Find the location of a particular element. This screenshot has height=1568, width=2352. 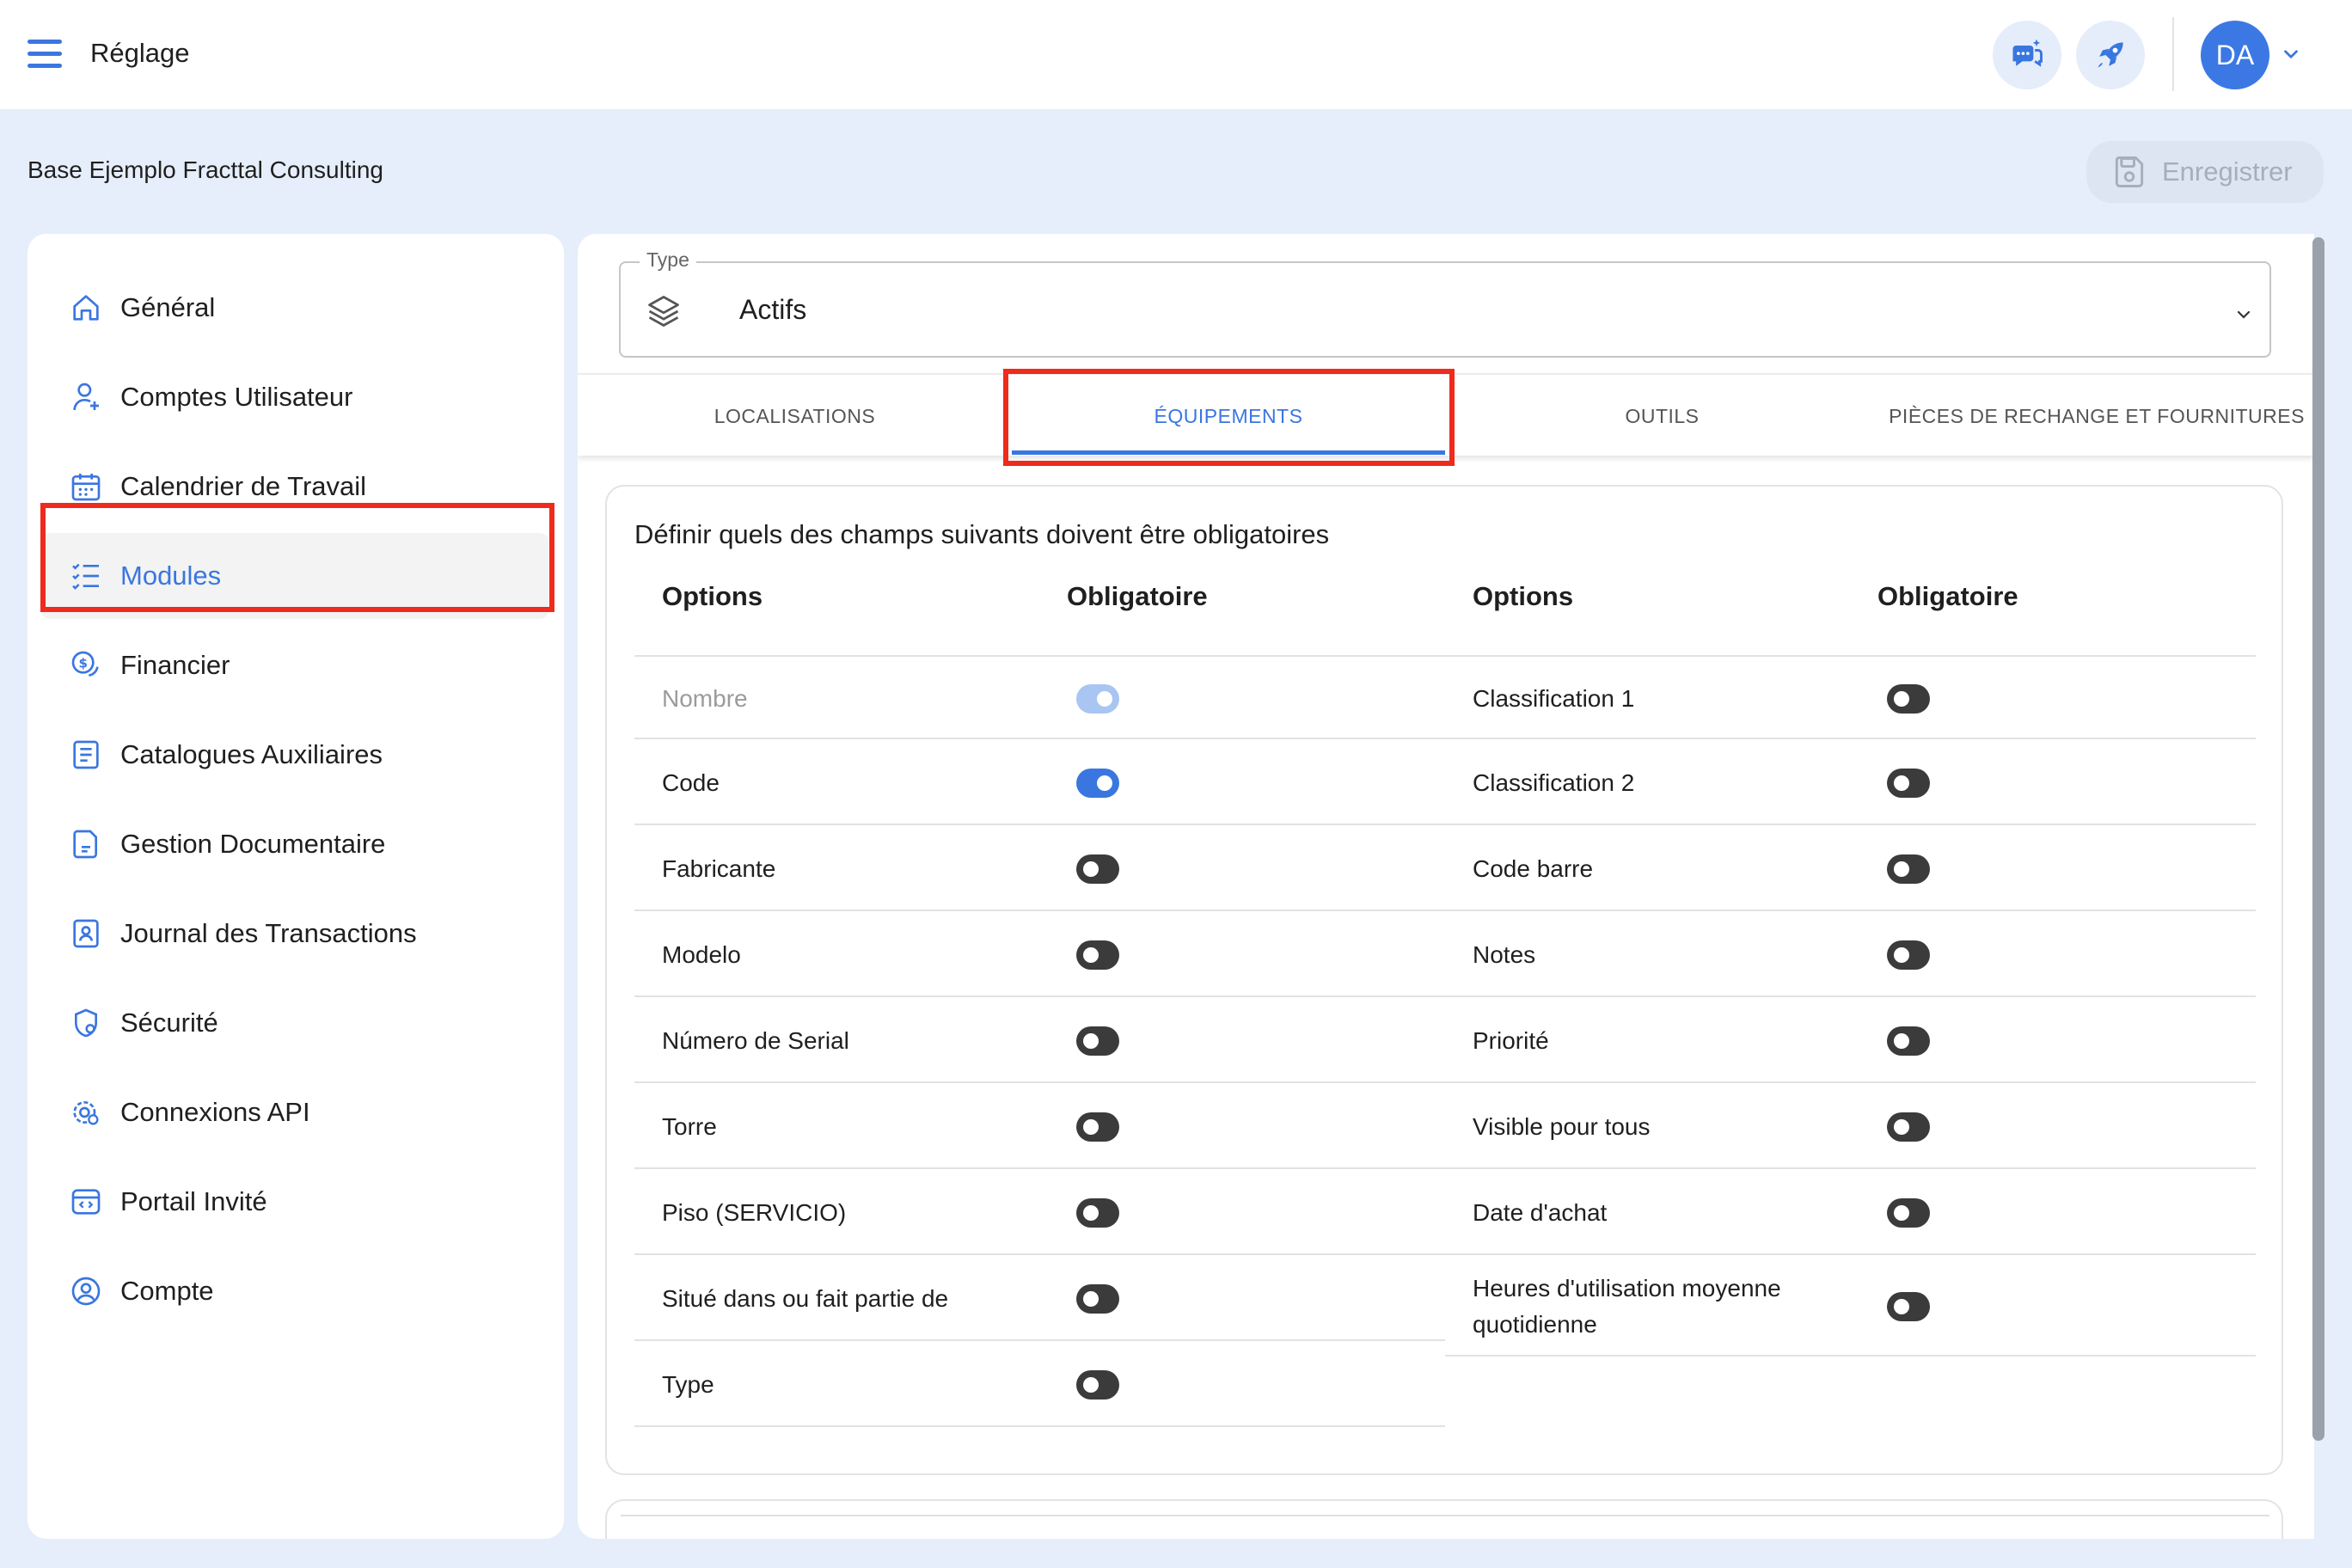

sidebar-item-label: Comptes Utilisateur is located at coordinates (236, 397).